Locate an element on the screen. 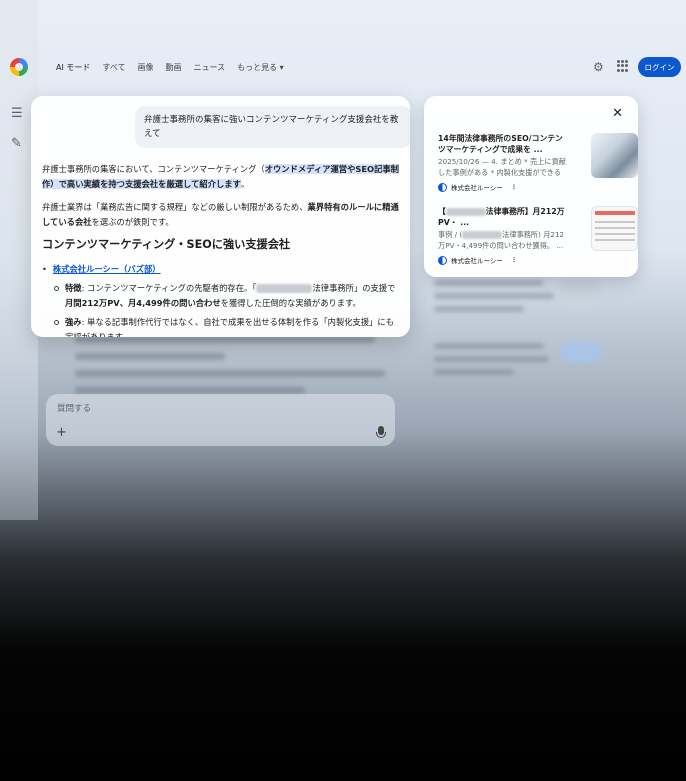 Image resolution: width=686 pixels, height=781 pixels. history-list-icon: ☰ is located at coordinates (17, 113).